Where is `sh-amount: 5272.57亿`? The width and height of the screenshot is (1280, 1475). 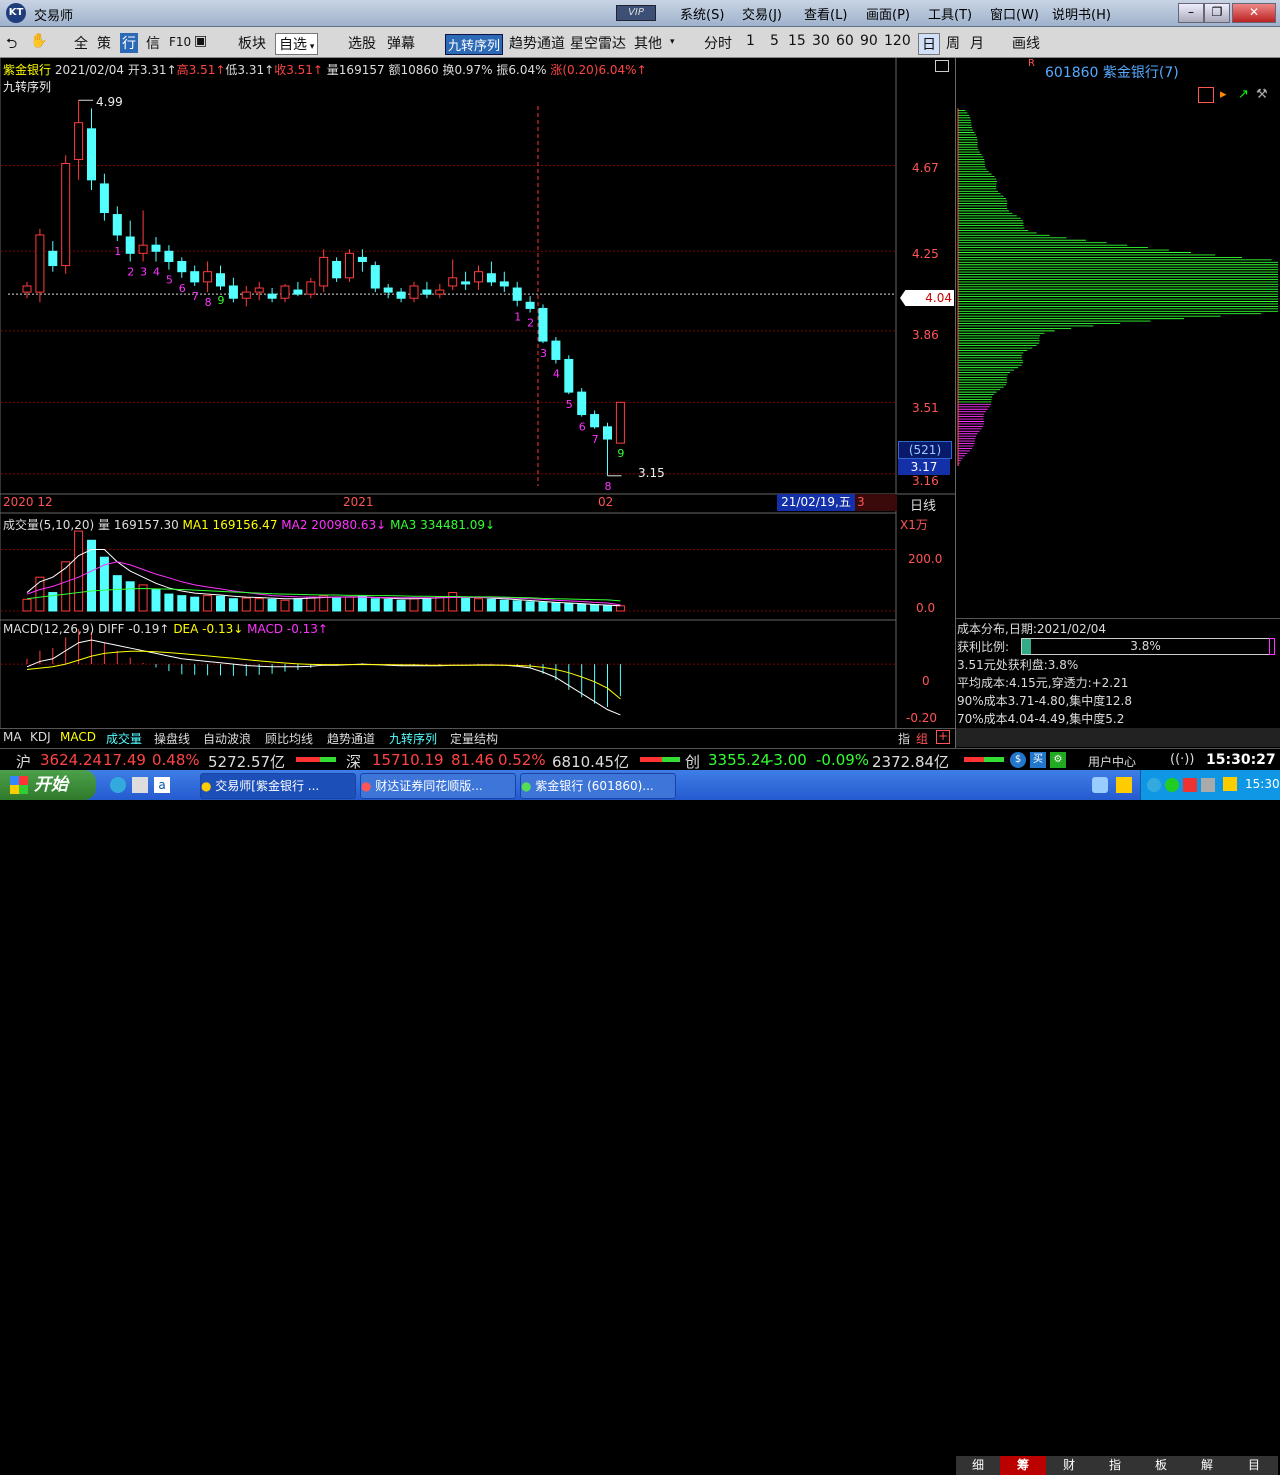
sh-amount: 5272.57亿 is located at coordinates (247, 762).